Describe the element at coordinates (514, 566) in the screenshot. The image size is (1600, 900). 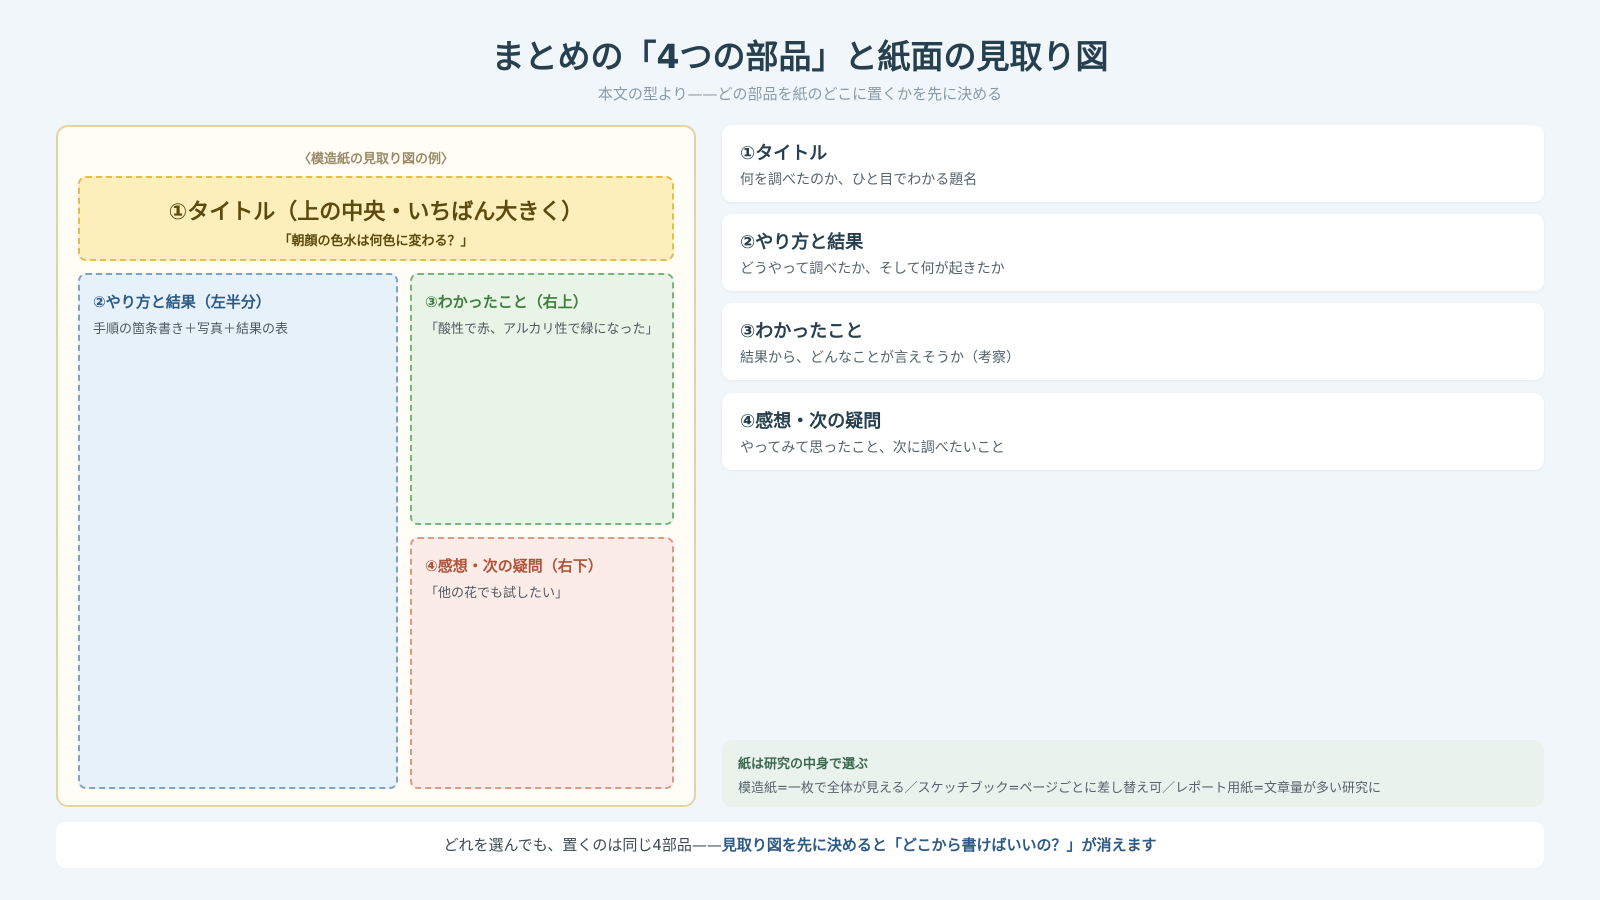
I see `feelings-zone-heading: ④感想・次の疑問（右下）` at that location.